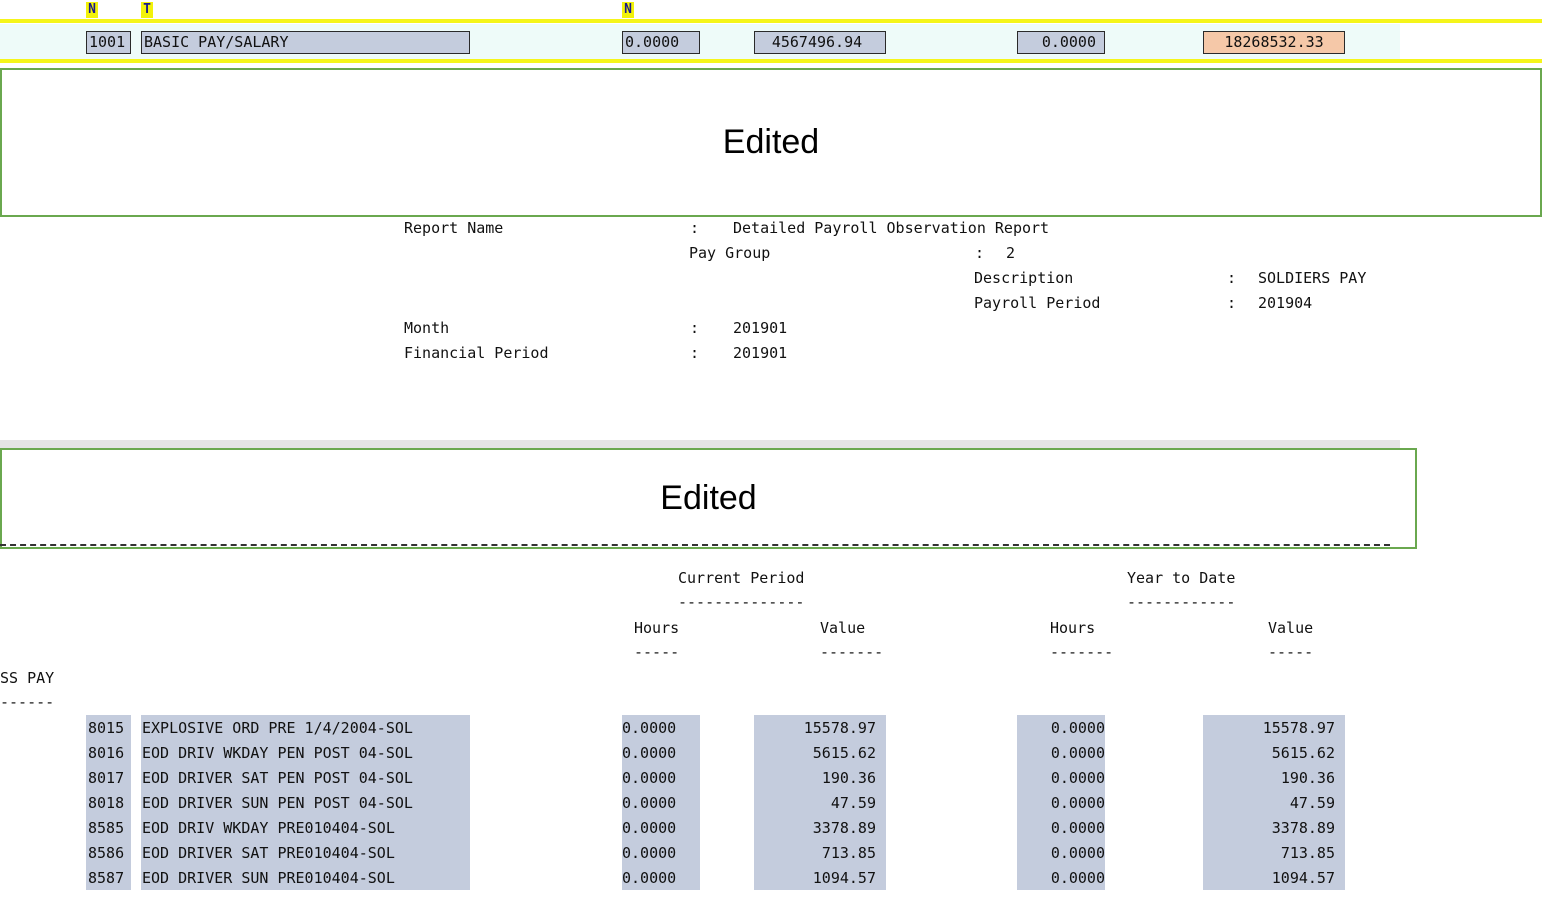 The height and width of the screenshot is (897, 1542). What do you see at coordinates (844, 878) in the screenshot?
I see `row-cp-value: 1094.57` at bounding box center [844, 878].